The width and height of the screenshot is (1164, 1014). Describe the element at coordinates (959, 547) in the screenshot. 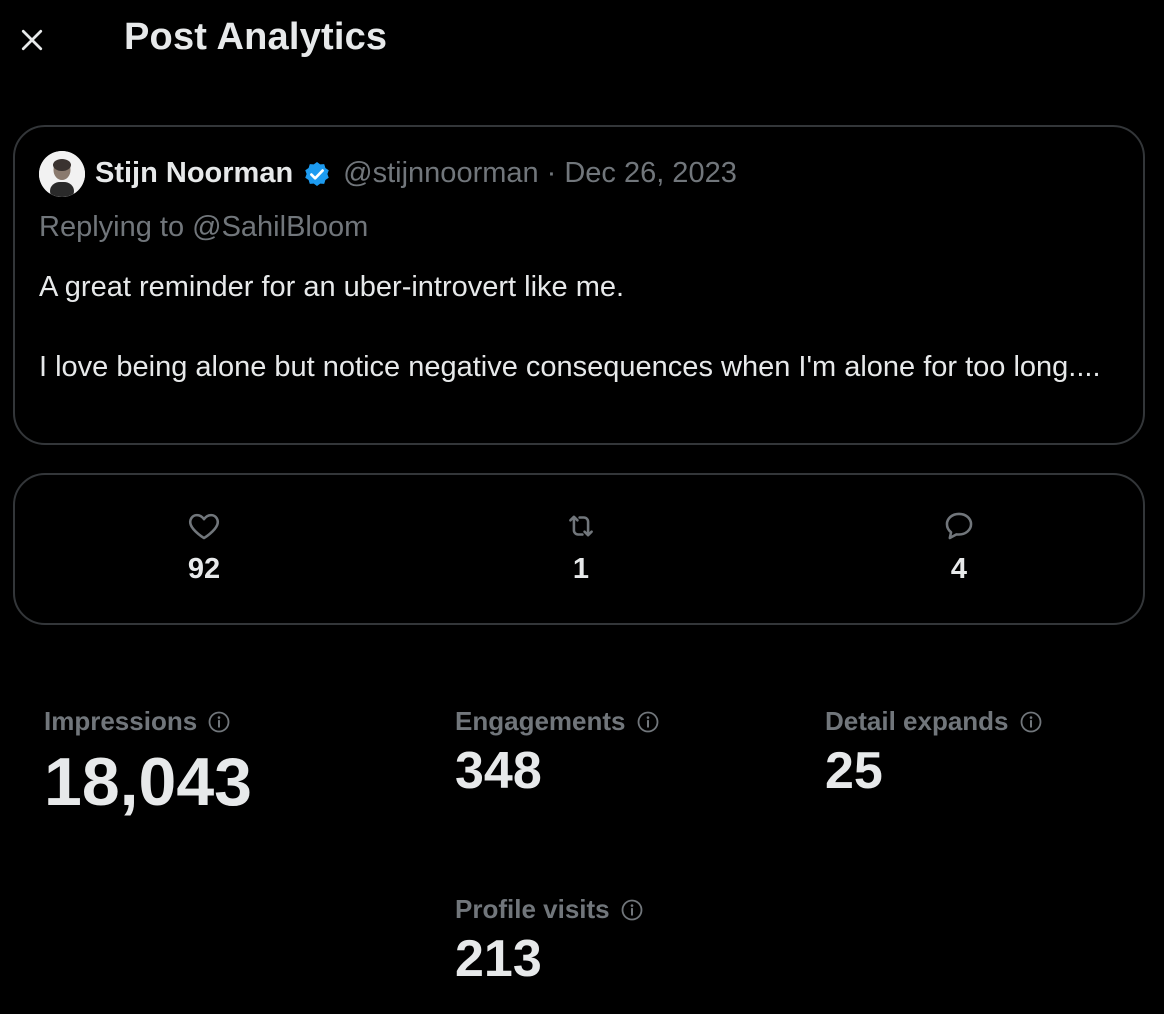

I see `replies-metric: 4` at that location.